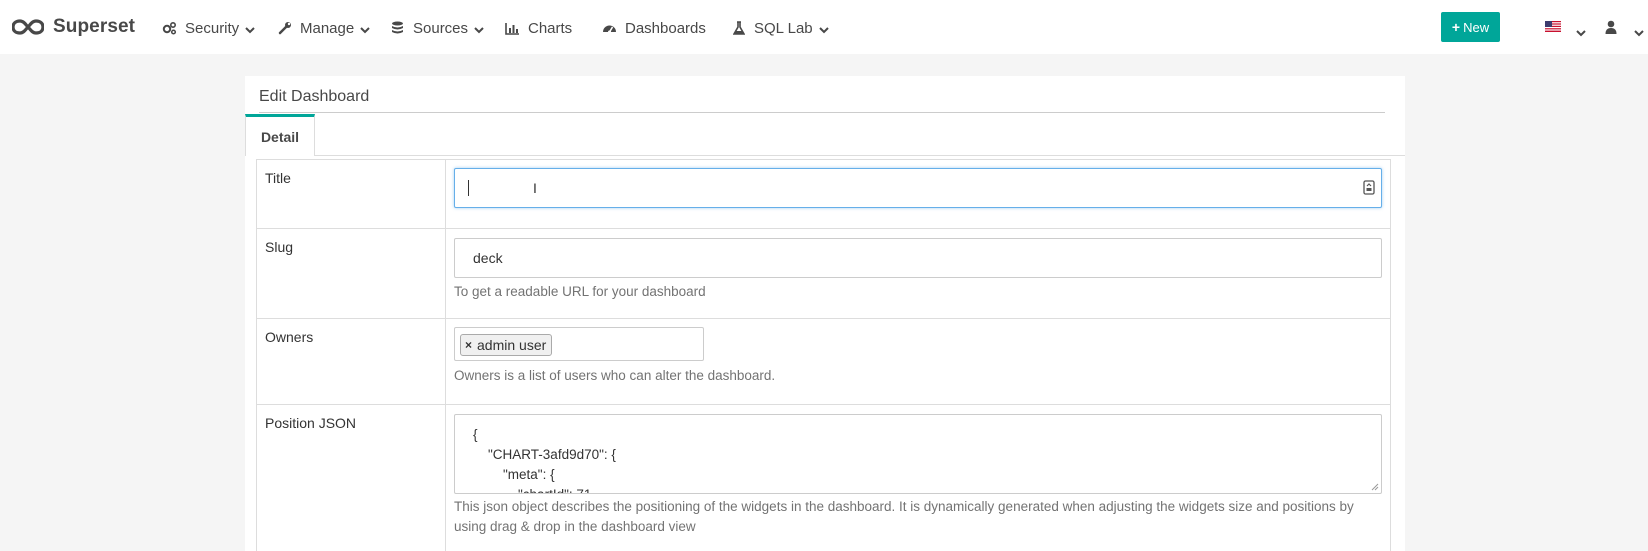  I want to click on nav-sources-label: Sources, so click(441, 28).